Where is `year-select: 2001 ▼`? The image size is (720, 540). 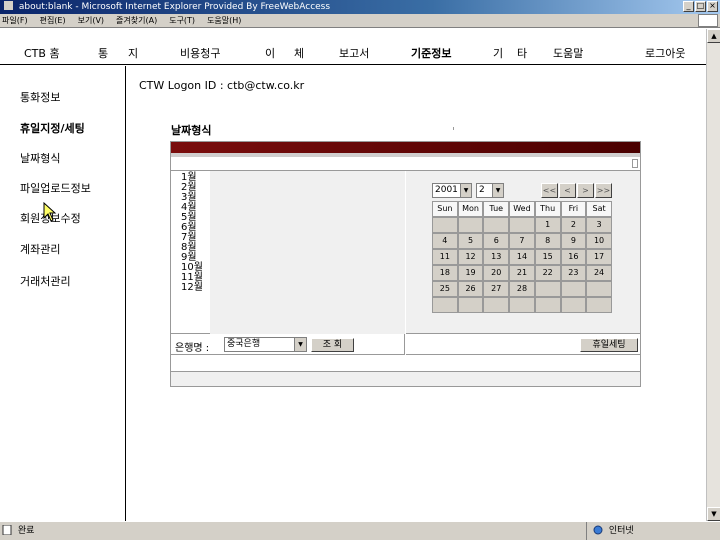 year-select: 2001 ▼ is located at coordinates (452, 190).